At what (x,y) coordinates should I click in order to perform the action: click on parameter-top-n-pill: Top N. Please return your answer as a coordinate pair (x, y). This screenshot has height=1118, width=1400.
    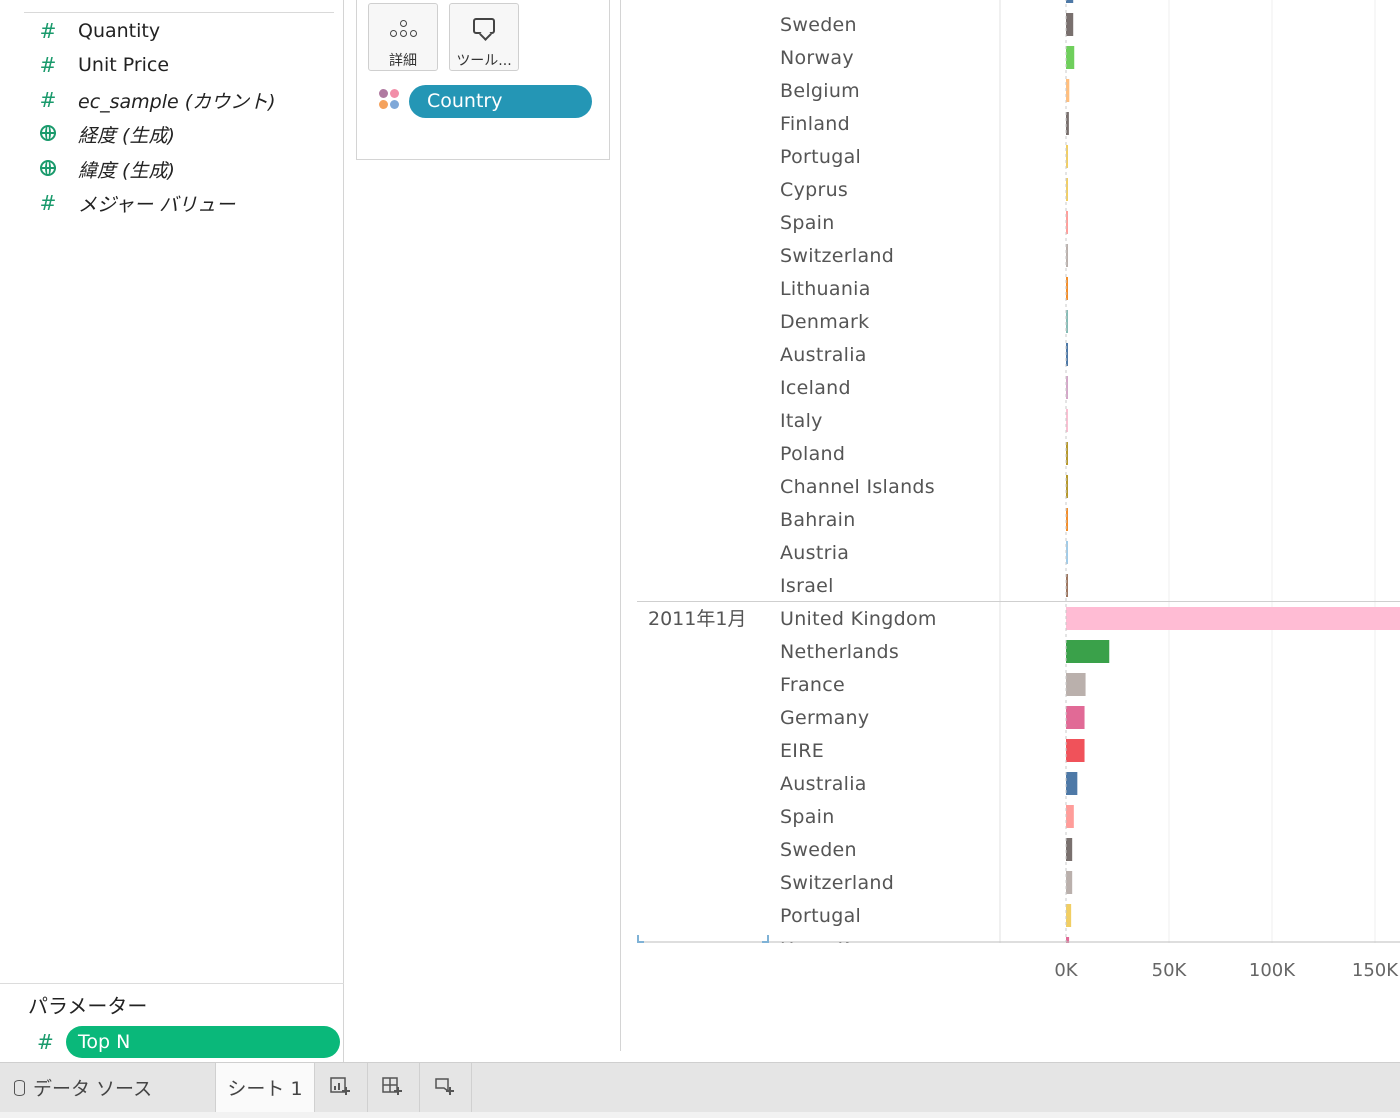
    Looking at the image, I should click on (203, 1042).